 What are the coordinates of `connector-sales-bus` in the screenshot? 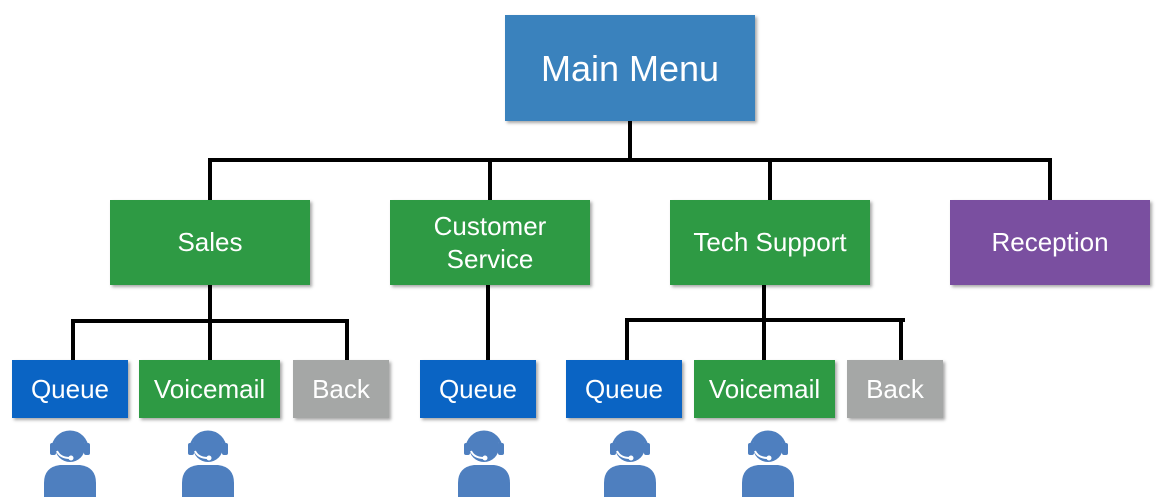 It's located at (210, 321).